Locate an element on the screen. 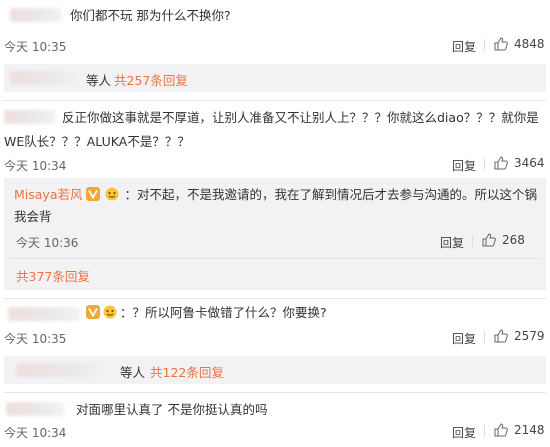 Image resolution: width=550 pixels, height=447 pixels. like-count: 3464 is located at coordinates (529, 163).